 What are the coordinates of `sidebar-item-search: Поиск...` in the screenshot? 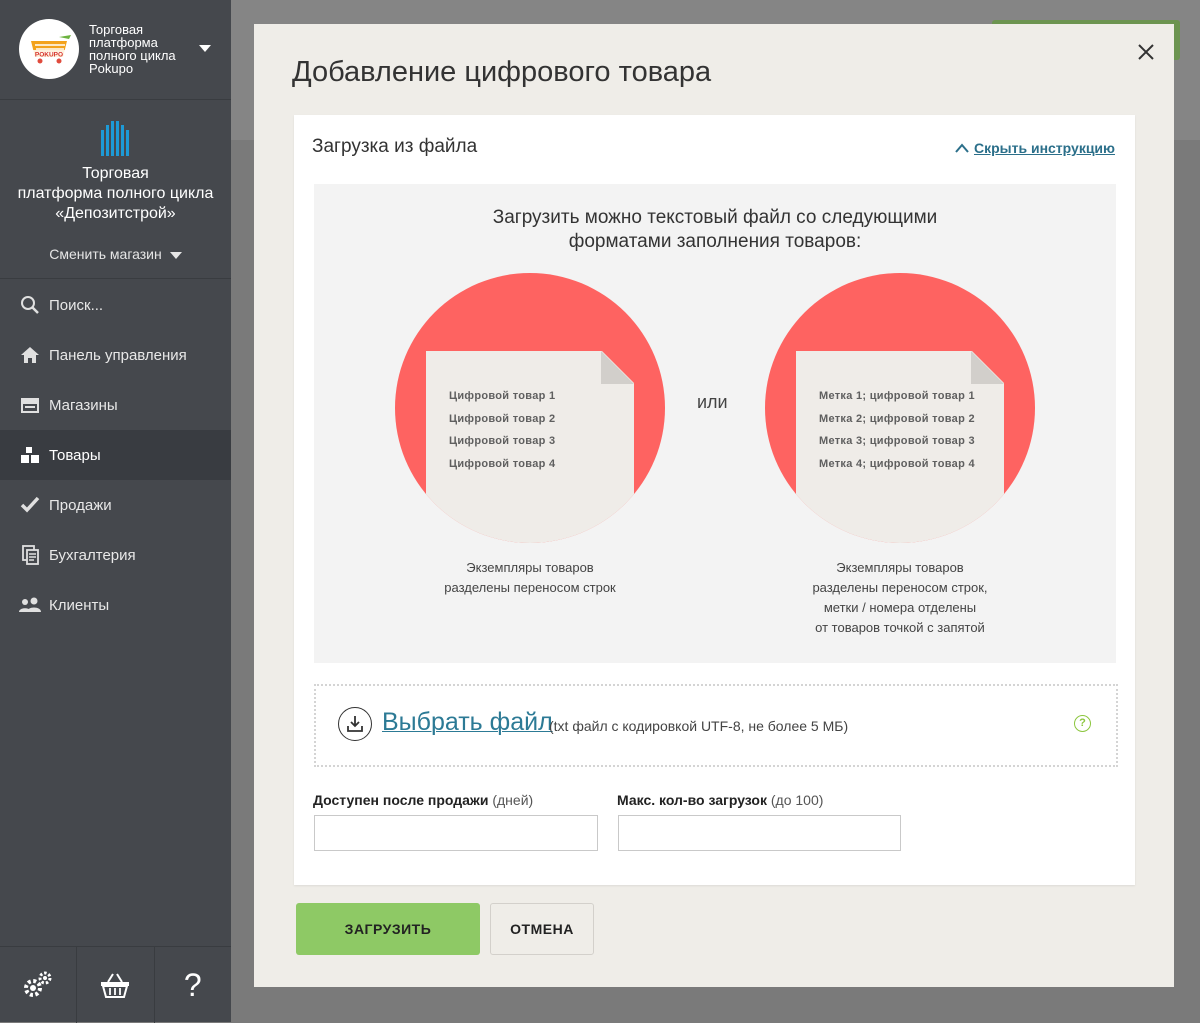 It's located at (115, 305).